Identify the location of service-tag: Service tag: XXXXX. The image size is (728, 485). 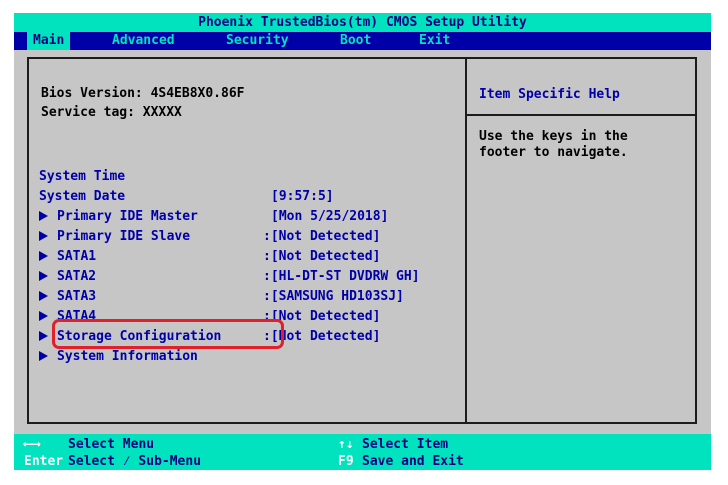
(111, 112).